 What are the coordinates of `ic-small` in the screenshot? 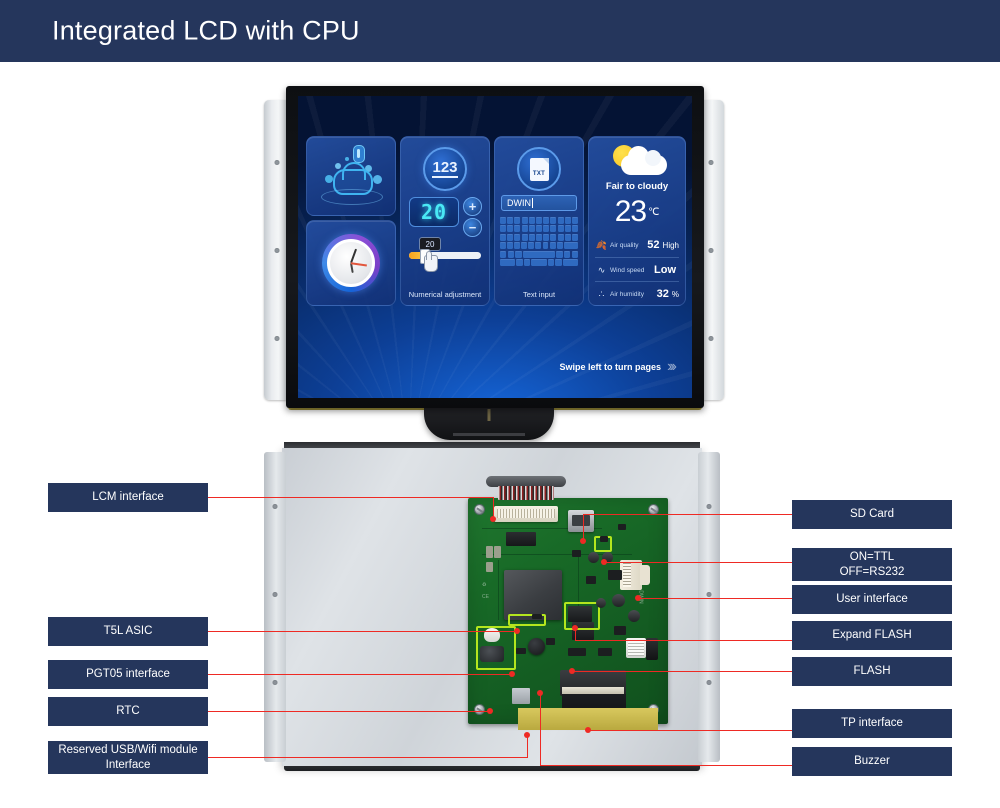 It's located at (615, 575).